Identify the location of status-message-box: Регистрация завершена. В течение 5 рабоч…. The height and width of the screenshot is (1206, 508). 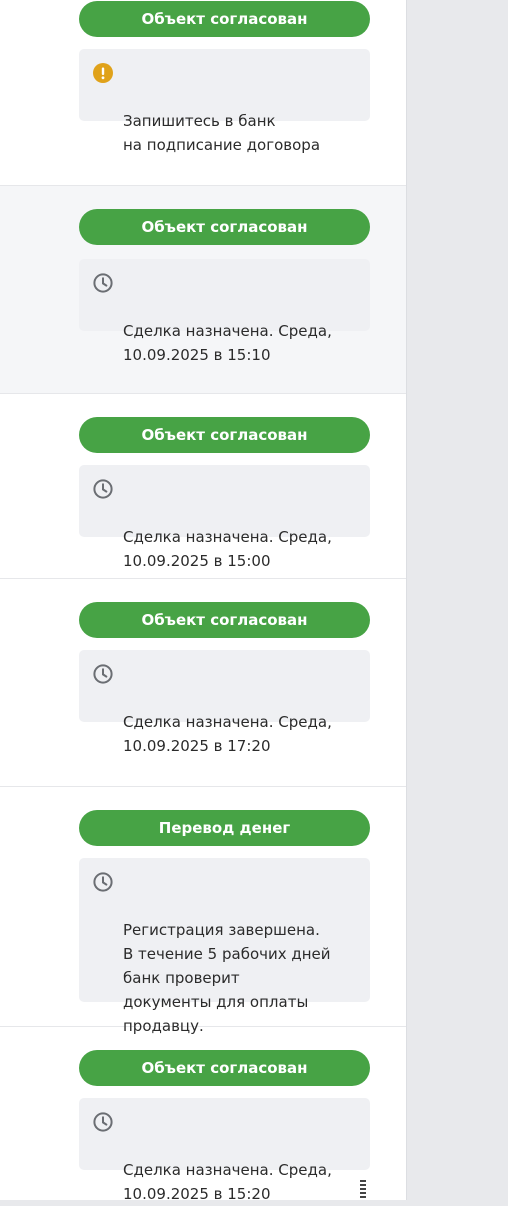
(224, 946).